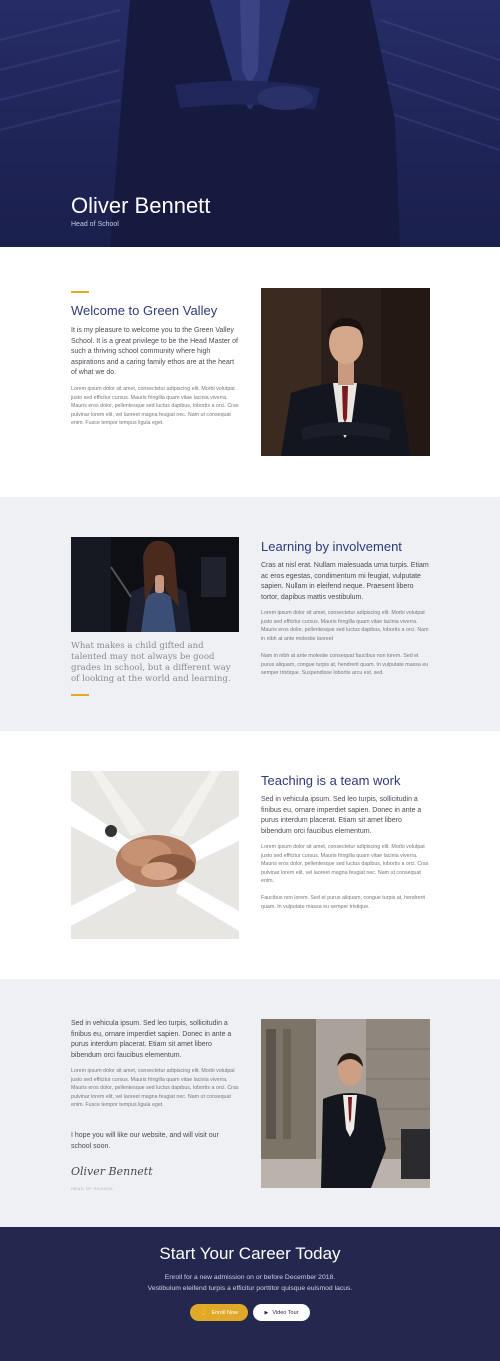 This screenshot has width=500, height=1361. What do you see at coordinates (203, 1313) in the screenshot?
I see `hand-pointer-icon: ☝` at bounding box center [203, 1313].